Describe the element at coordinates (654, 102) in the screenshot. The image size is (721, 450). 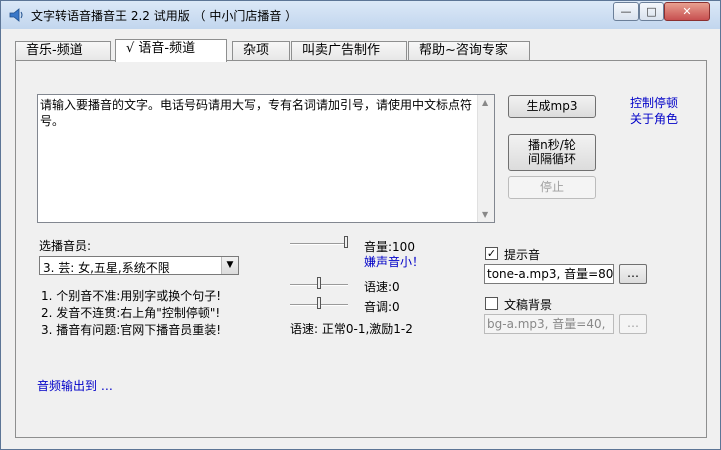
I see `control-pause-link: 控制停顿` at that location.